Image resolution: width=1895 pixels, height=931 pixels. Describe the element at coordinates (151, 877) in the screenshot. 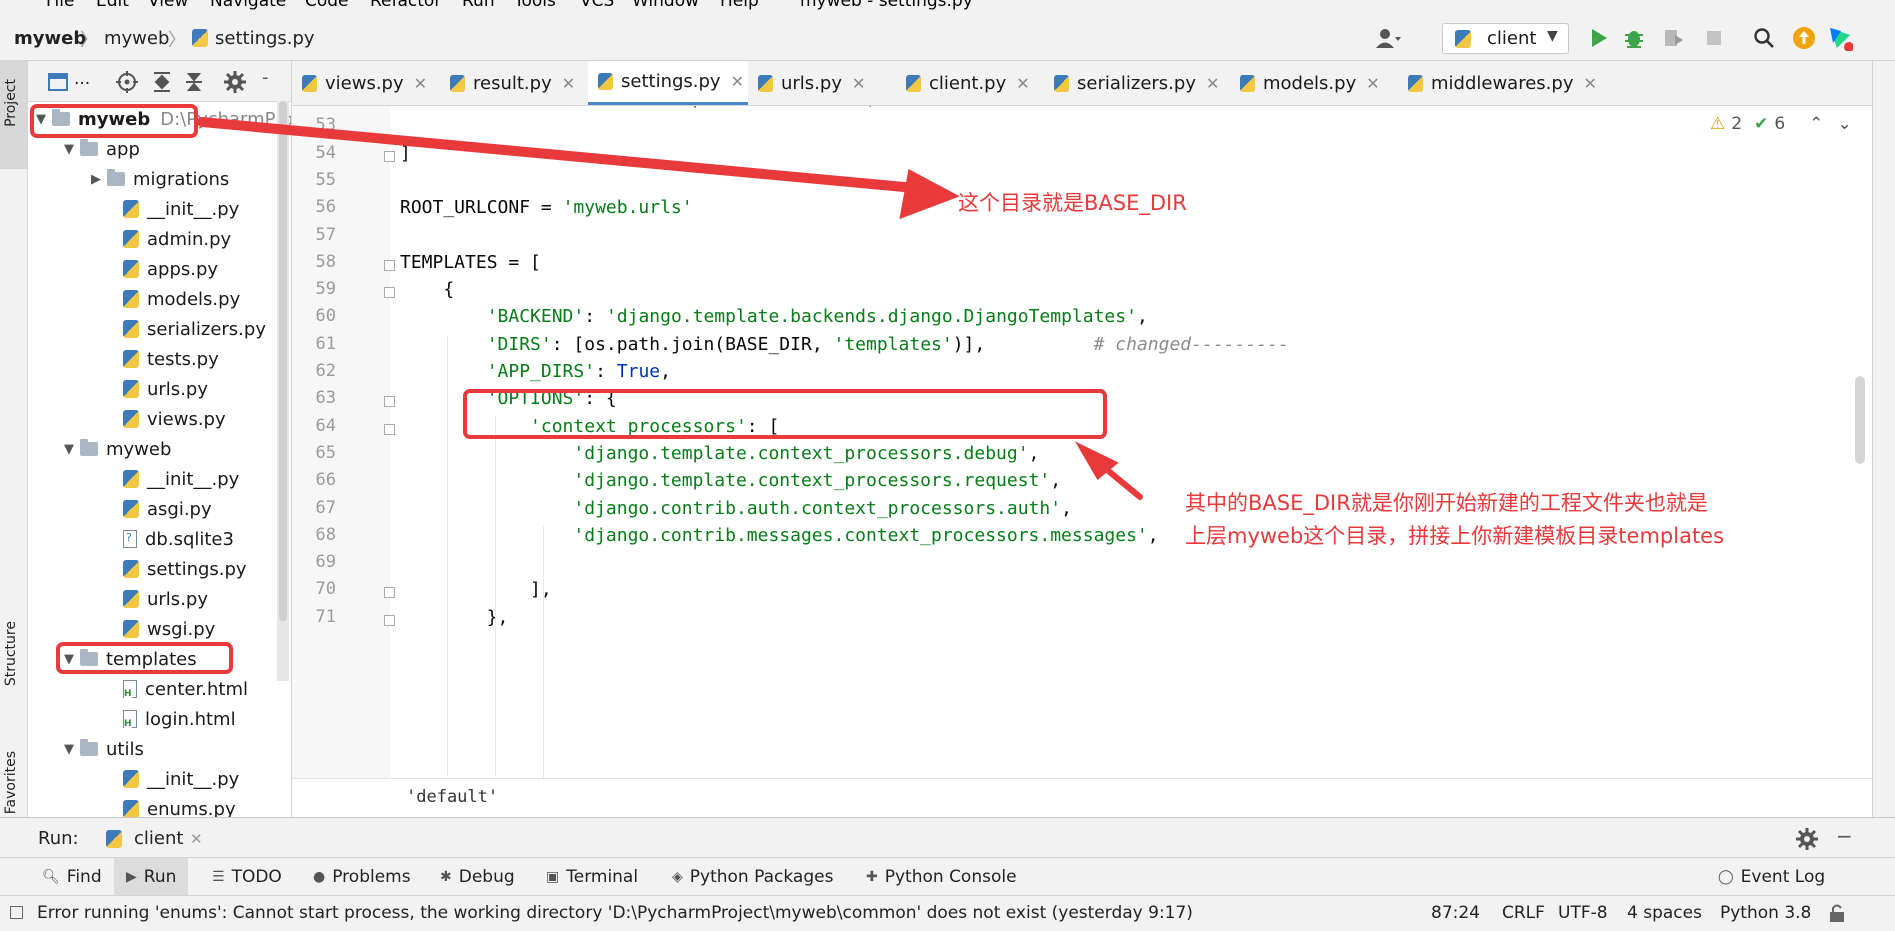

I see `tool-run: ▶ Run` at that location.